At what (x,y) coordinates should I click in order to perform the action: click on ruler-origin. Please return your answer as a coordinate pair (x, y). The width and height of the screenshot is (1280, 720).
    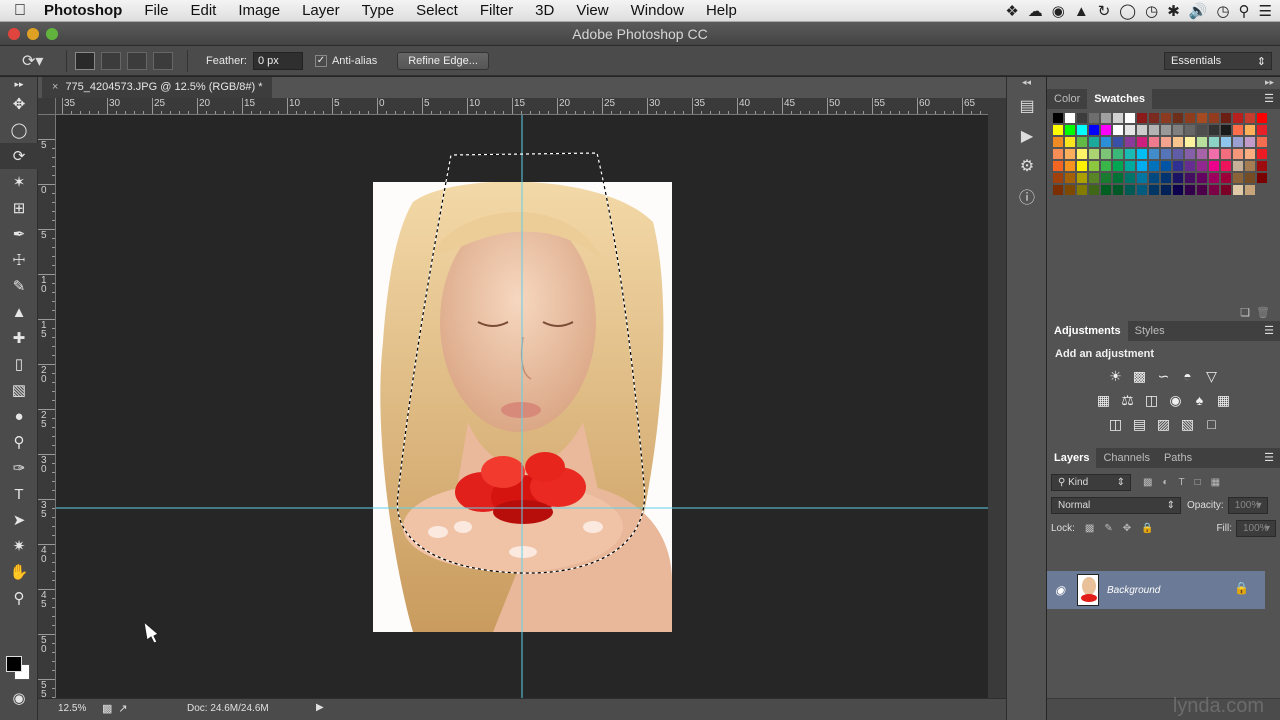
    Looking at the image, I should click on (47, 106).